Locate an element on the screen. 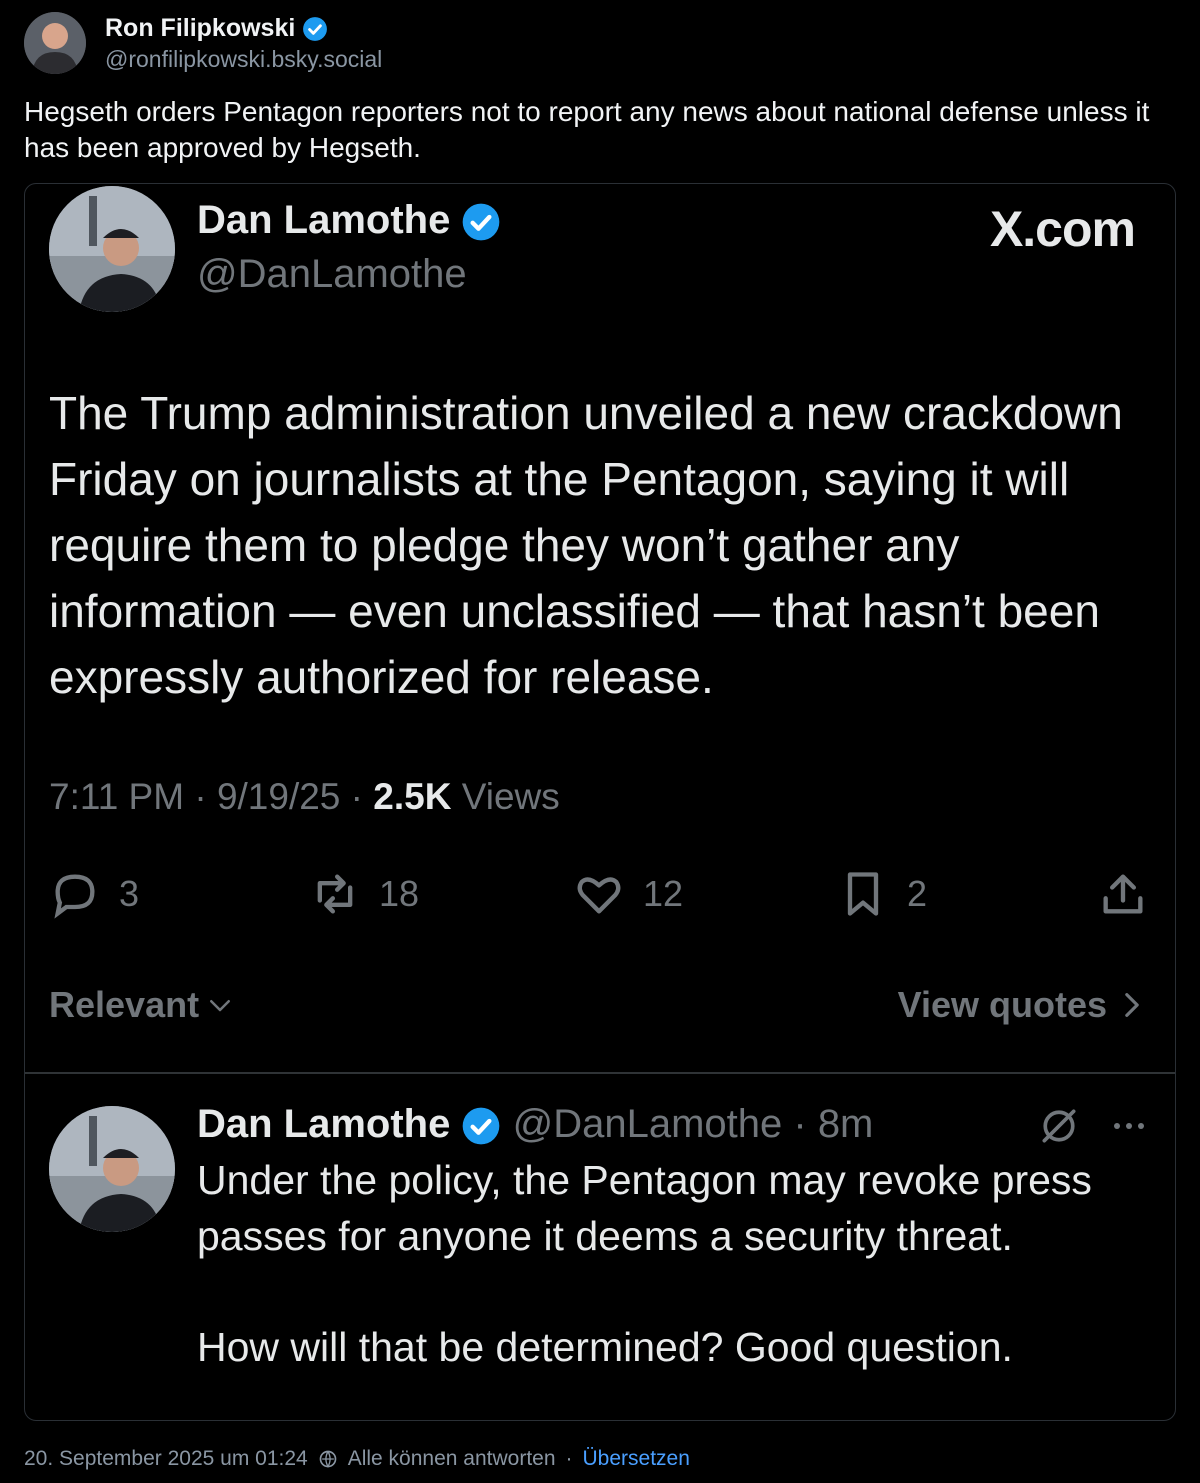 The image size is (1200, 1483). tweet-meta: 7:11 PM · 9/19/25 · 2.5K Views is located at coordinates (304, 796).